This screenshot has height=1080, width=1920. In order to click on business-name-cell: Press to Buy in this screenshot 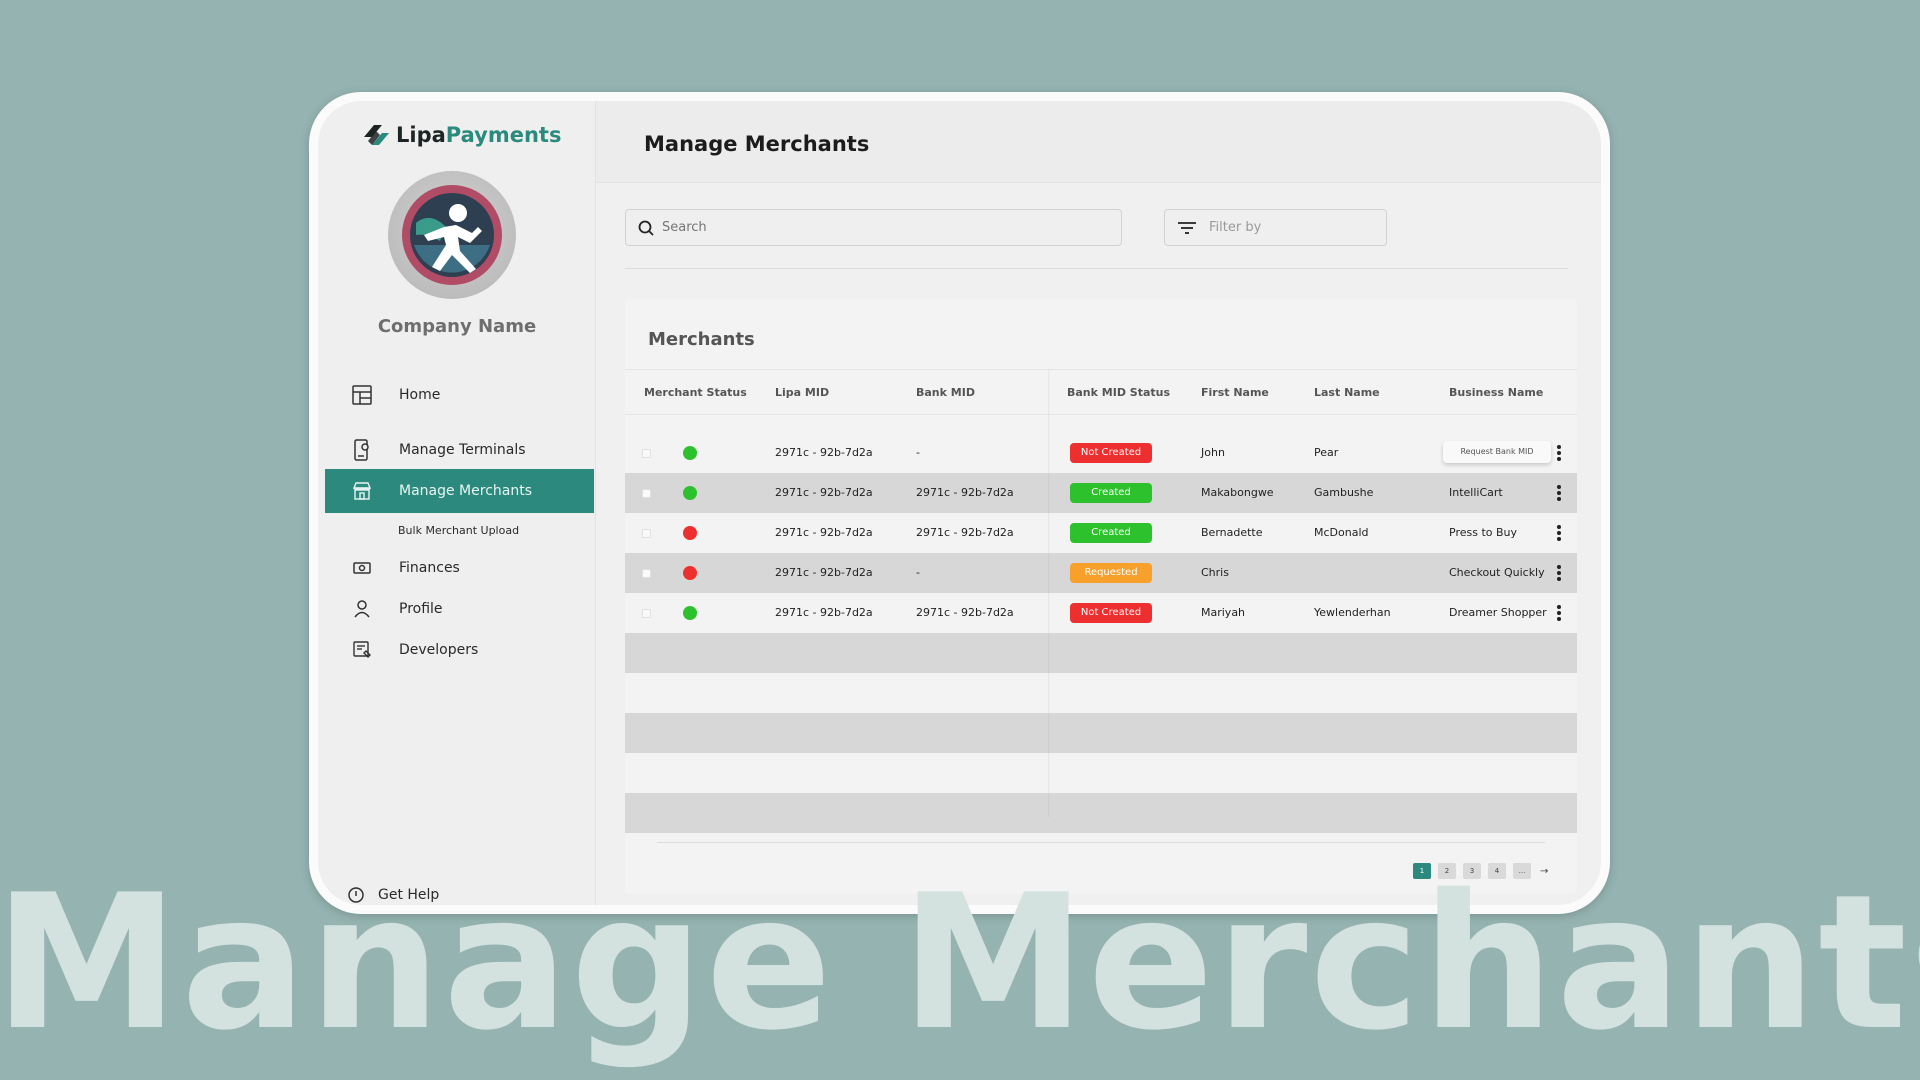, I will do `click(1483, 532)`.